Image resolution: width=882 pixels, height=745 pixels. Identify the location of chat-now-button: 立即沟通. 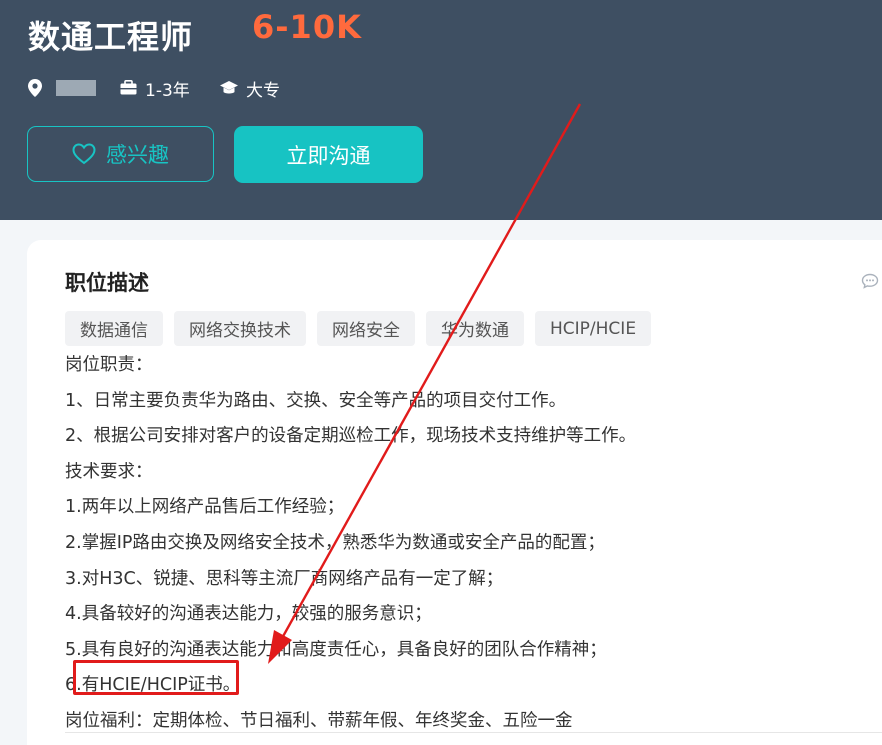
(328, 154).